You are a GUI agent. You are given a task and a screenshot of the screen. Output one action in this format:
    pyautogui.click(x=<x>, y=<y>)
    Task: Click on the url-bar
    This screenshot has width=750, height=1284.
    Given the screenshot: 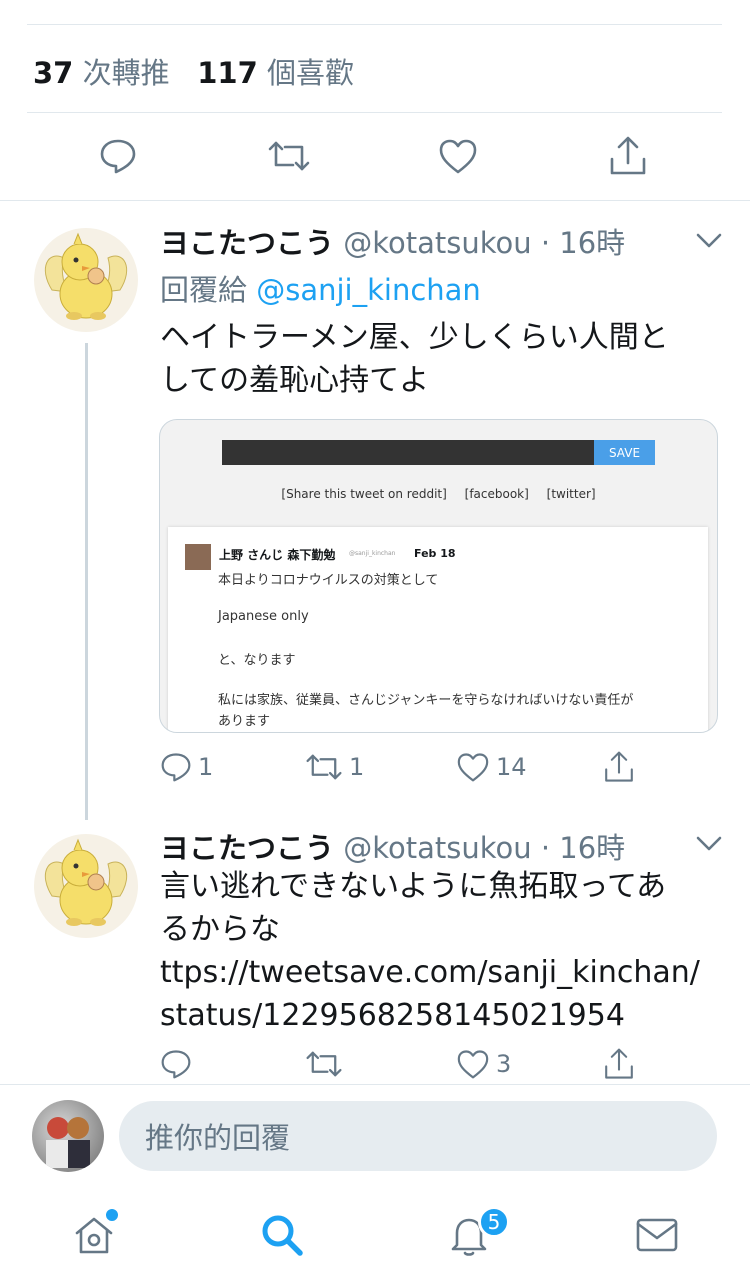 What is the action you would take?
    pyautogui.click(x=408, y=452)
    